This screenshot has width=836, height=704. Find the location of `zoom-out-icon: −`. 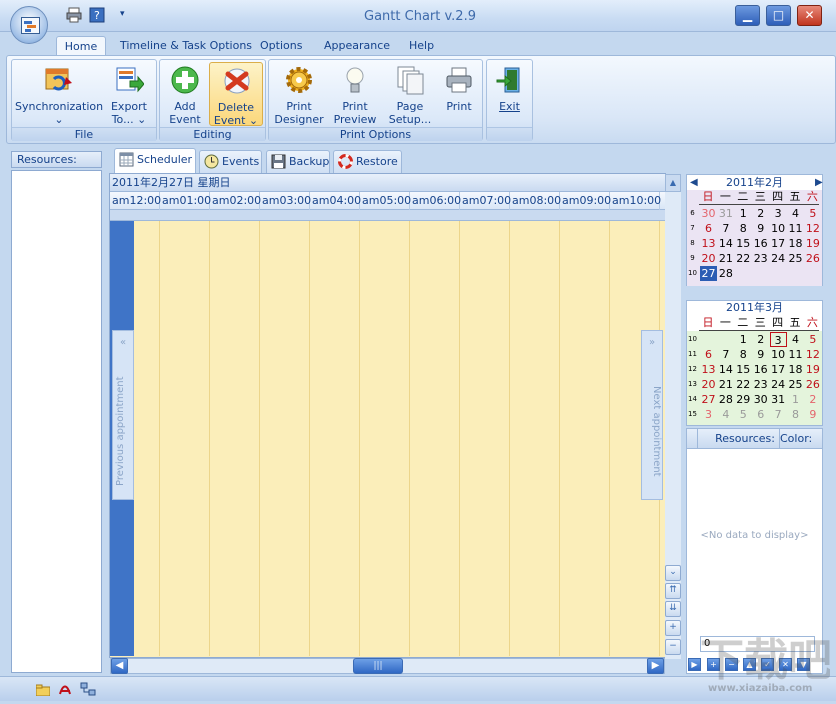

zoom-out-icon: − is located at coordinates (673, 647).